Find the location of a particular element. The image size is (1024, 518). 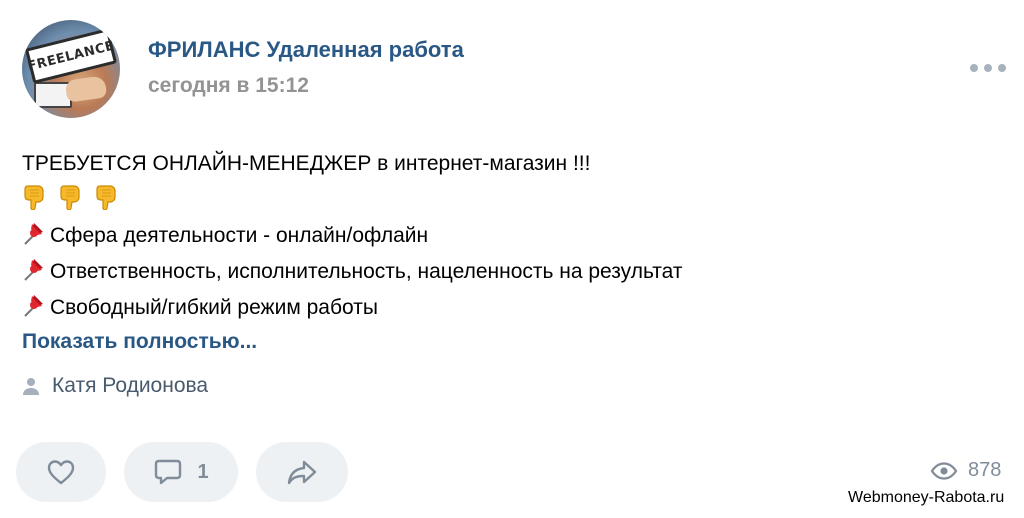

post-time-link: сегодня в 15:12 is located at coordinates (228, 86).